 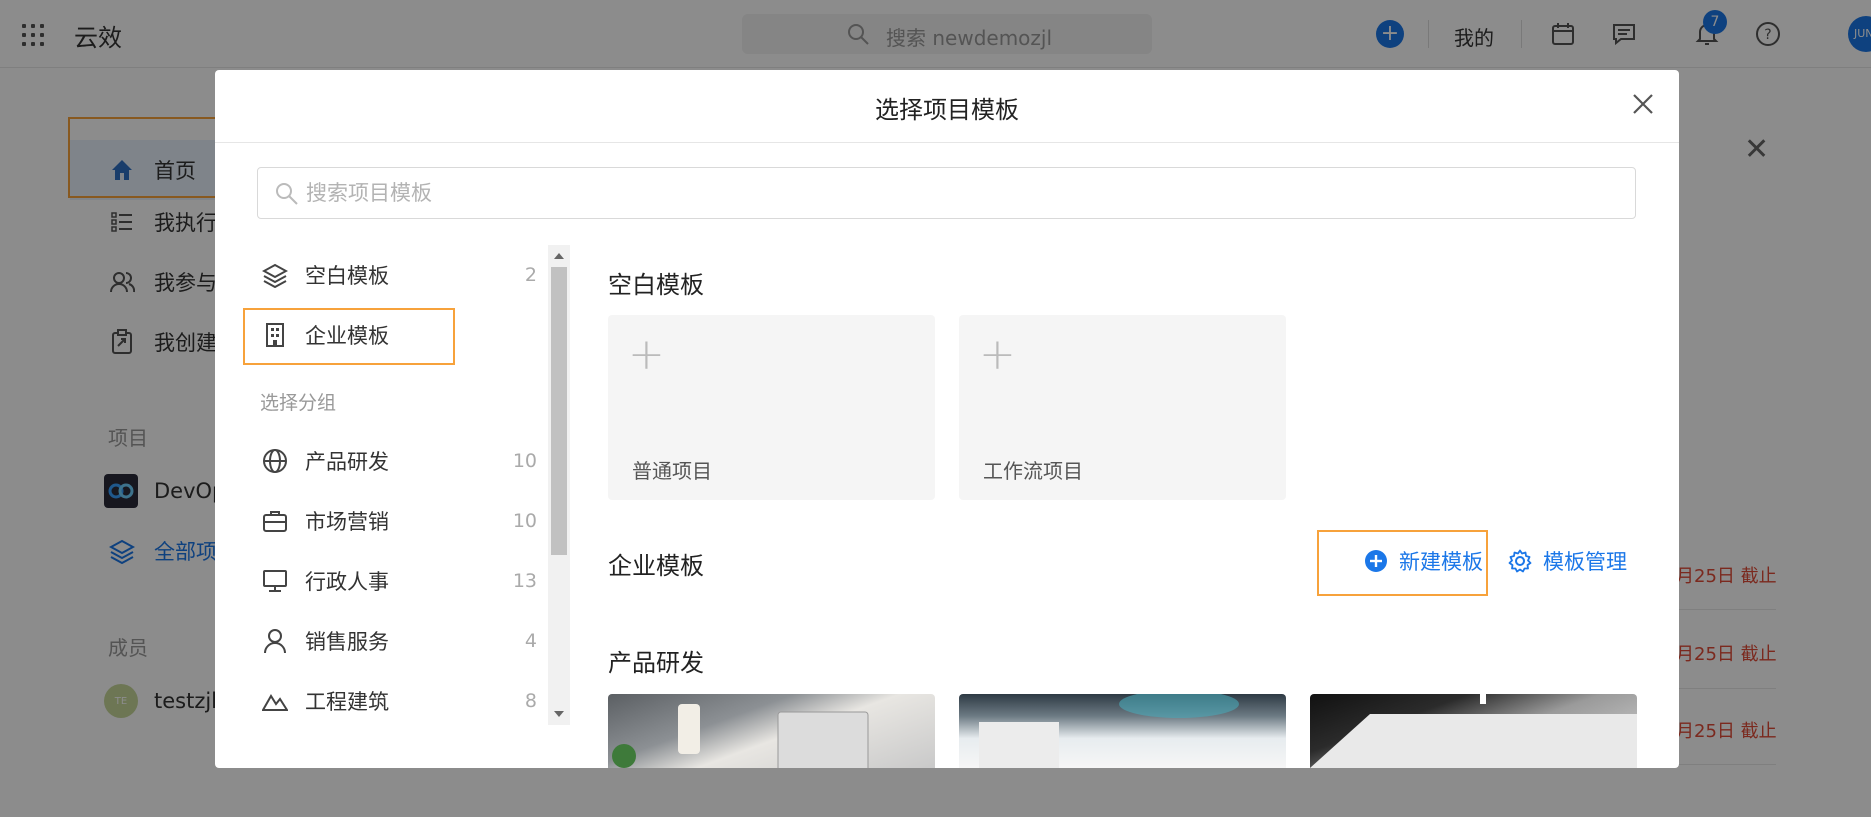 I want to click on blank-section-title: 空白模板, so click(x=656, y=285).